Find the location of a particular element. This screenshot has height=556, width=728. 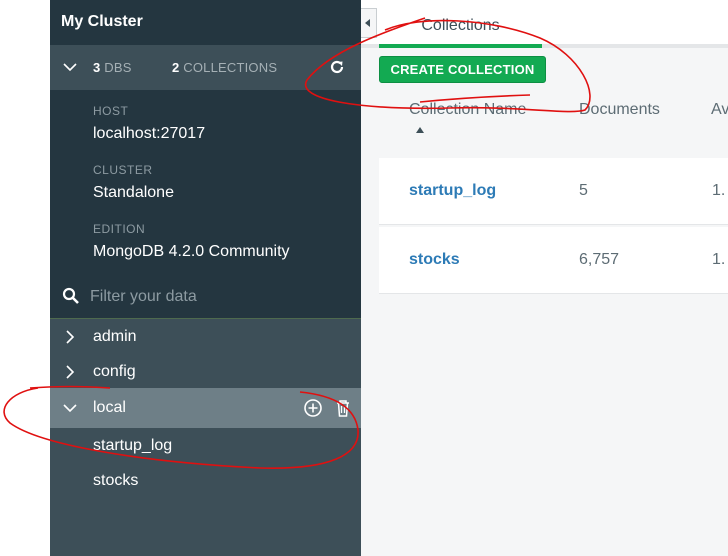

collapse-sidebar-button is located at coordinates (369, 23).